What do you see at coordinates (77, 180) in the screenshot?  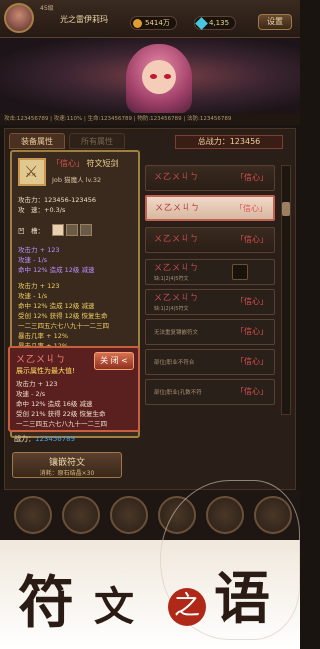 I see `item-class-level: Job 猫魔人 lv.32` at bounding box center [77, 180].